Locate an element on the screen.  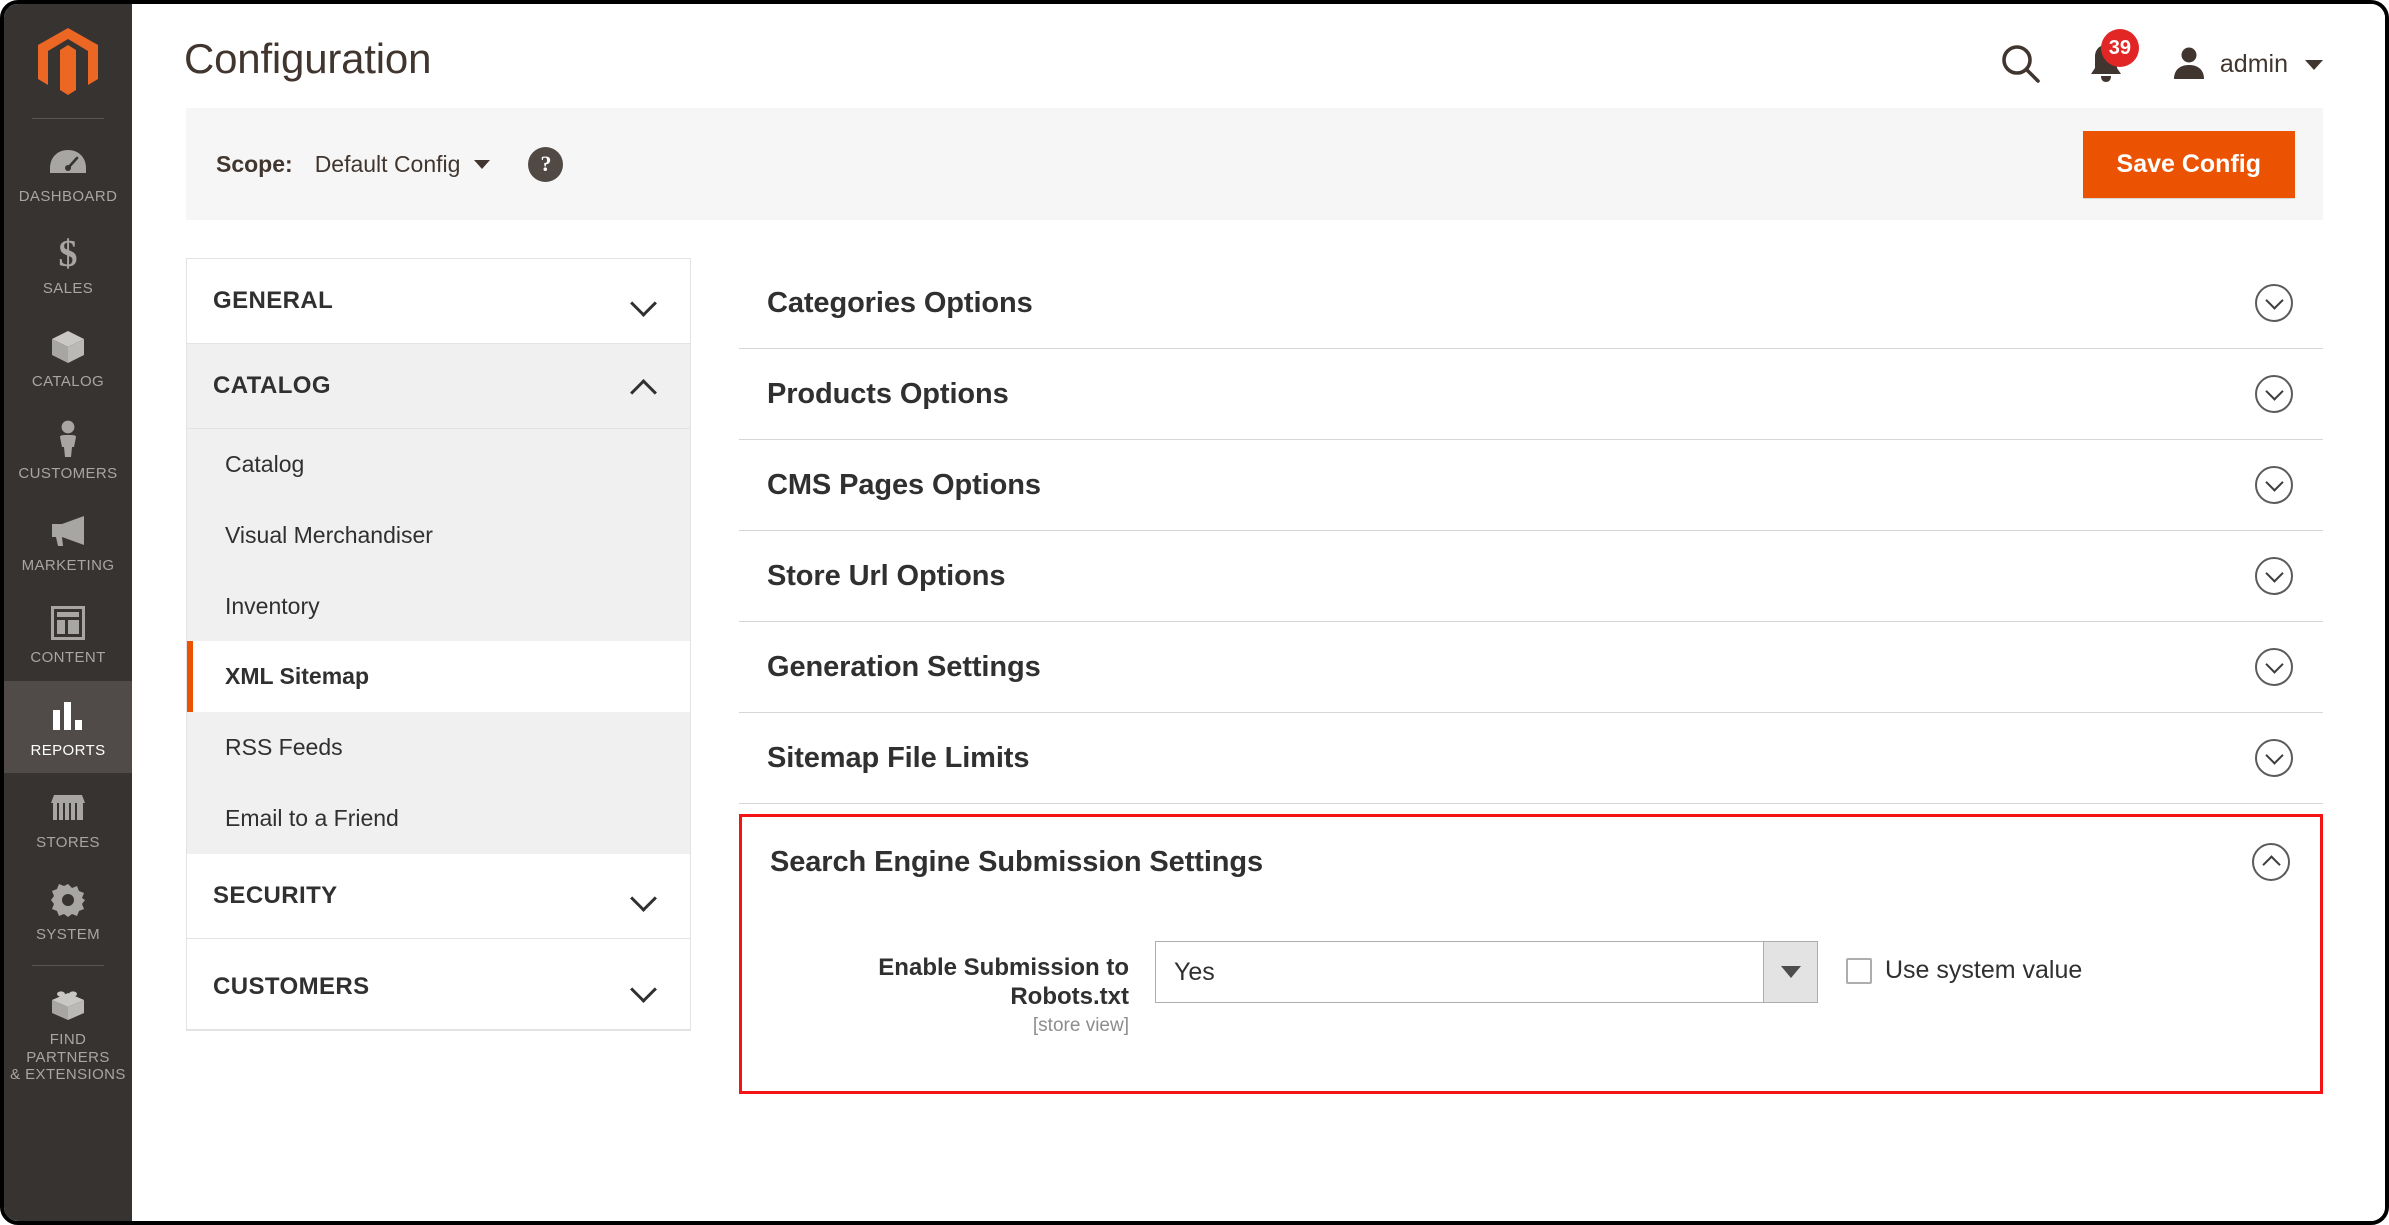
sidebar-item-stores: STORES is located at coordinates (68, 819).